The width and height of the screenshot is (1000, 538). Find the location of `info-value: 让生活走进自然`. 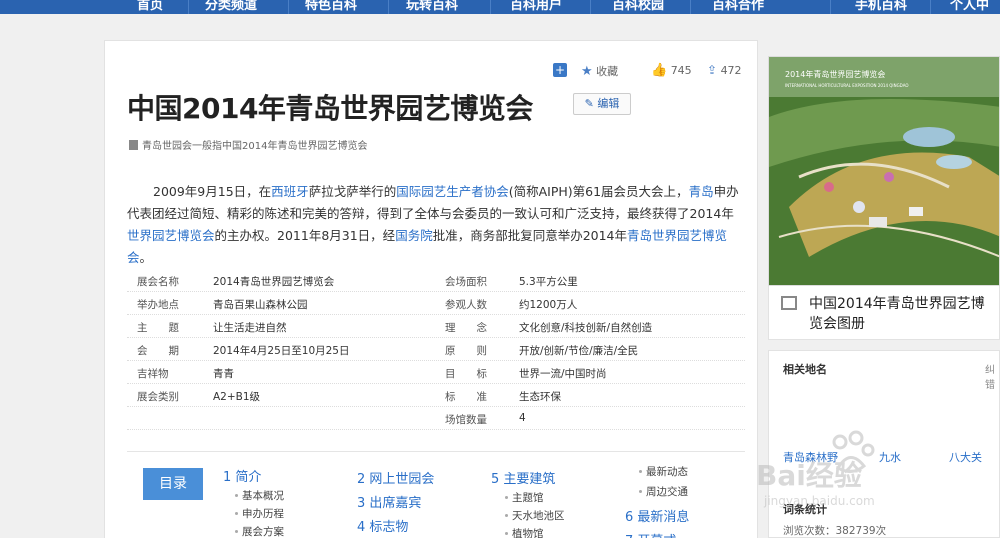

info-value: 让生活走进自然 is located at coordinates (250, 328).